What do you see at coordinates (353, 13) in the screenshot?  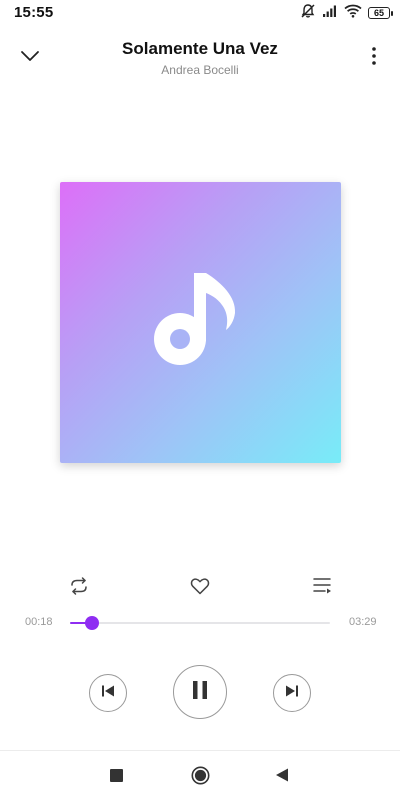 I see `wifi-icon` at bounding box center [353, 13].